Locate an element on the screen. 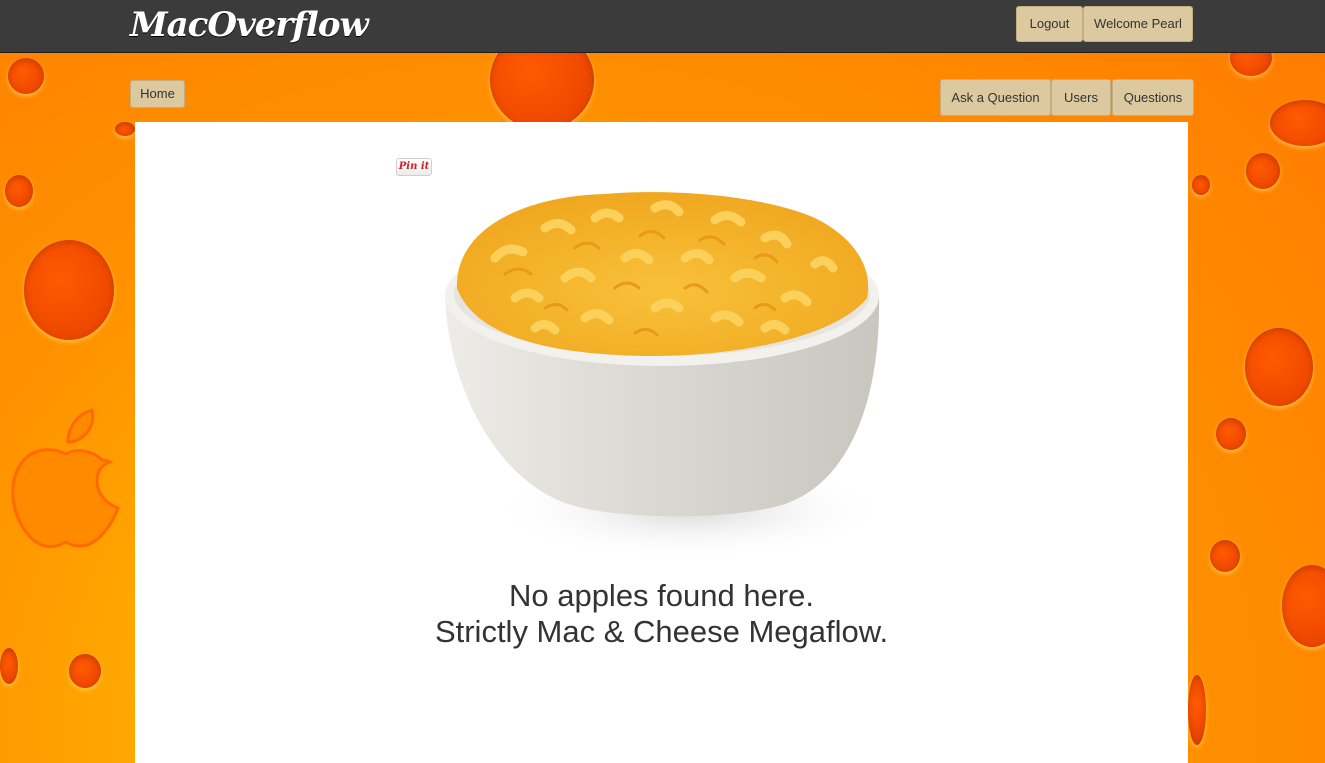 The image size is (1325, 763). brand-logo: MacOverflow is located at coordinates (249, 25).